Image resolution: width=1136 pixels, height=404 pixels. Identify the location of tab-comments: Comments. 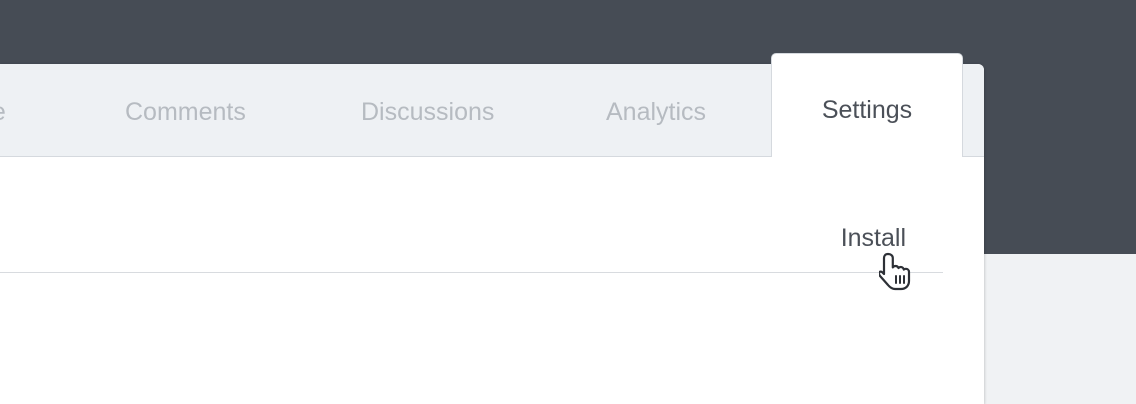
(185, 110).